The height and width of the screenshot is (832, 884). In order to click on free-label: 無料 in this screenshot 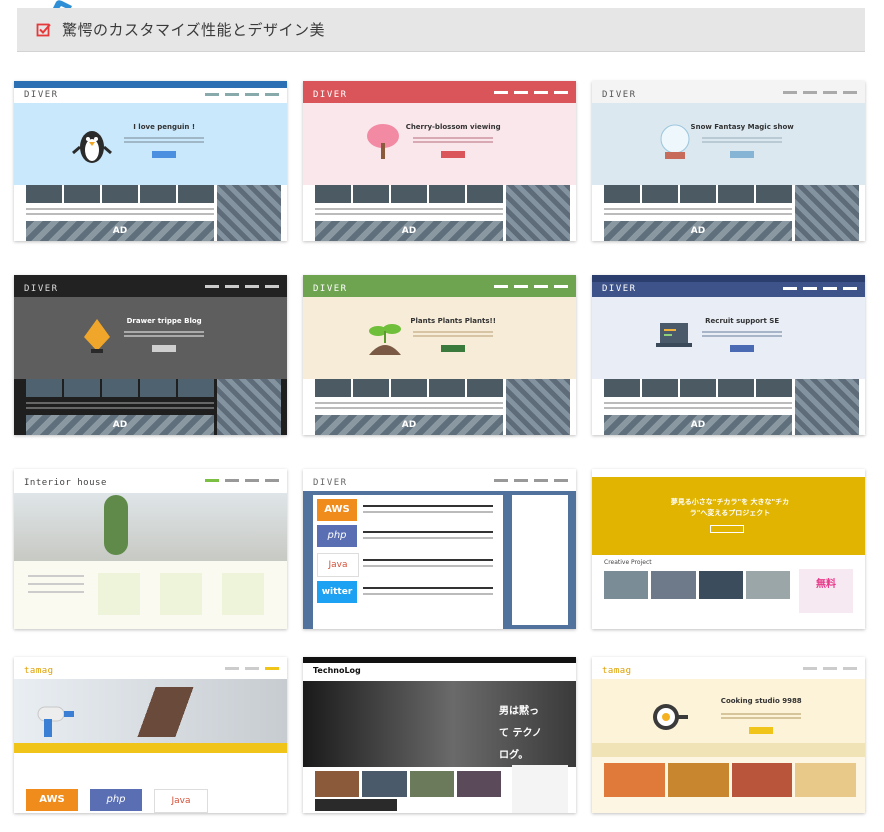, I will do `click(826, 591)`.